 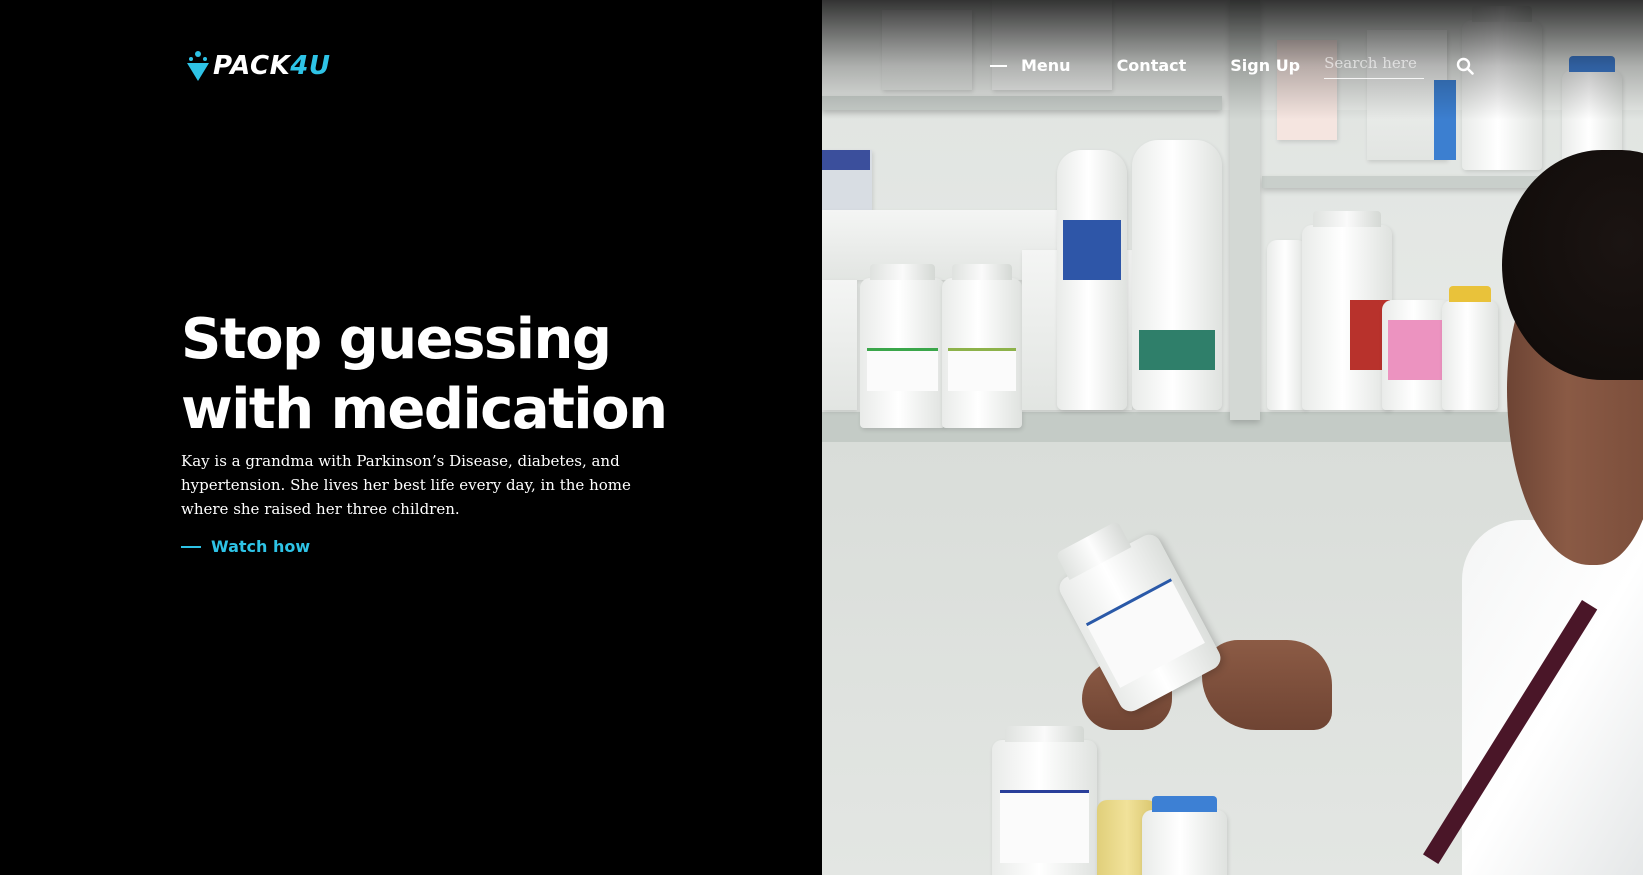 What do you see at coordinates (310, 66) in the screenshot?
I see `logo-text-accent: 4U` at bounding box center [310, 66].